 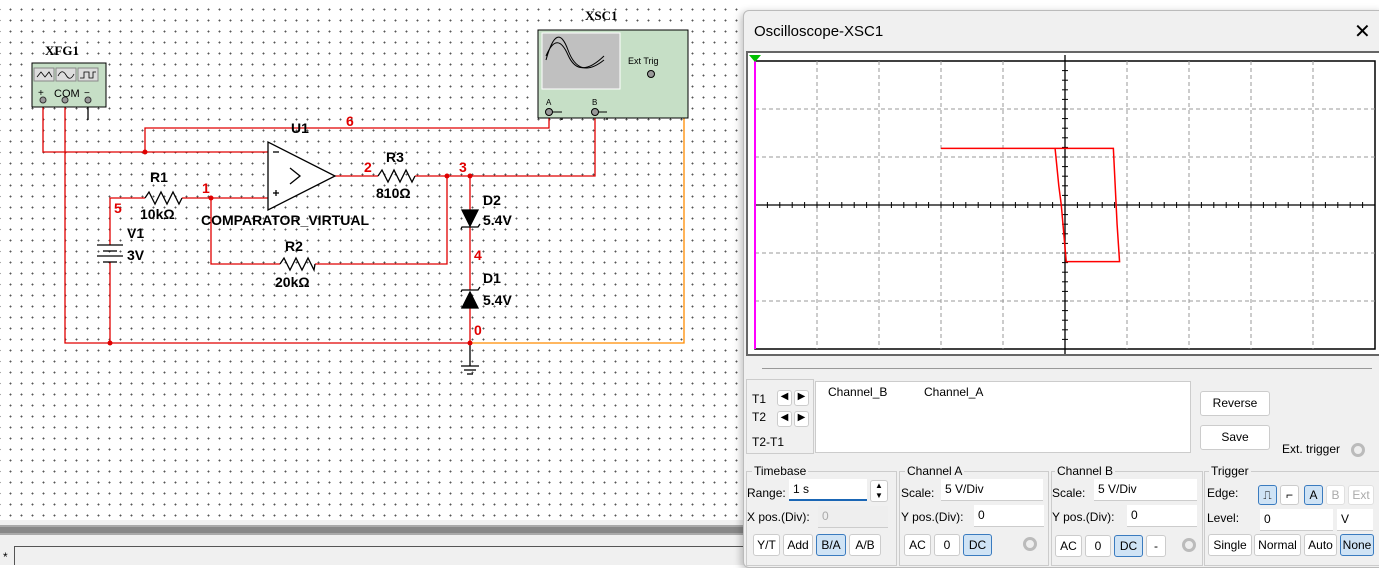 What do you see at coordinates (1003, 417) in the screenshot?
I see `readout-table: Channel_B Channel_A` at bounding box center [1003, 417].